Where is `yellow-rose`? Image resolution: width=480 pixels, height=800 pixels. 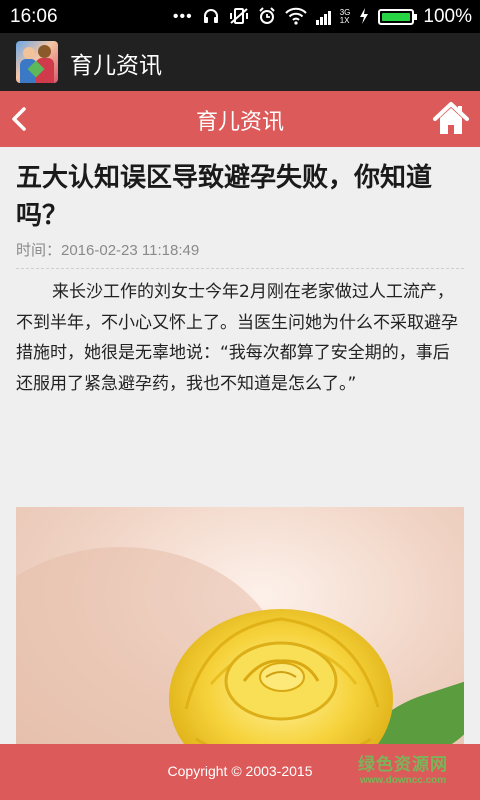
yellow-rose is located at coordinates (281, 676).